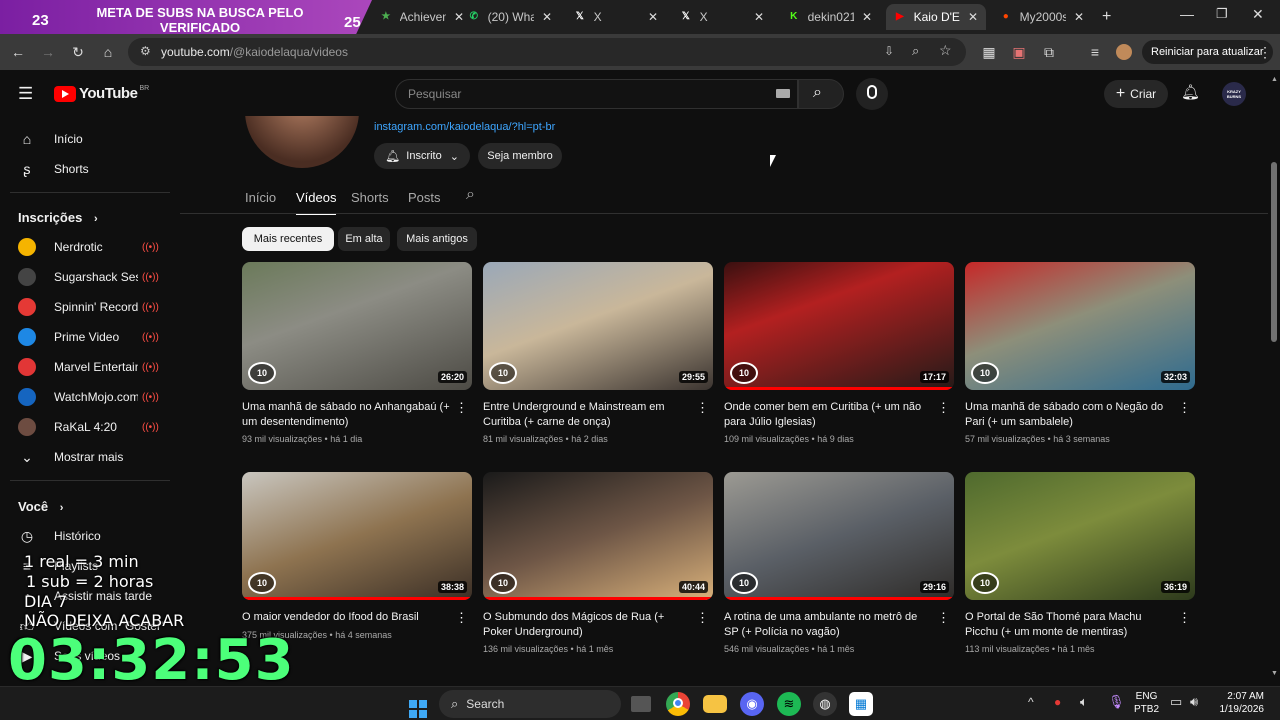 This screenshot has height=720, width=1280. What do you see at coordinates (58, 217) in the screenshot?
I see `subscriptions-header: Inscrições ›` at bounding box center [58, 217].